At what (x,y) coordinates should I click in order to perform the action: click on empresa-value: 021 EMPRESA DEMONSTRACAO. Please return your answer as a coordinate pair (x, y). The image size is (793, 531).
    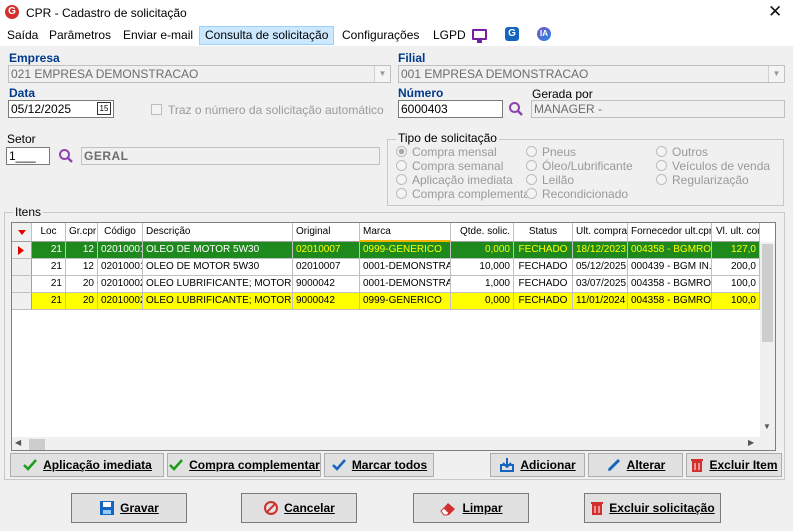
    Looking at the image, I should click on (105, 74).